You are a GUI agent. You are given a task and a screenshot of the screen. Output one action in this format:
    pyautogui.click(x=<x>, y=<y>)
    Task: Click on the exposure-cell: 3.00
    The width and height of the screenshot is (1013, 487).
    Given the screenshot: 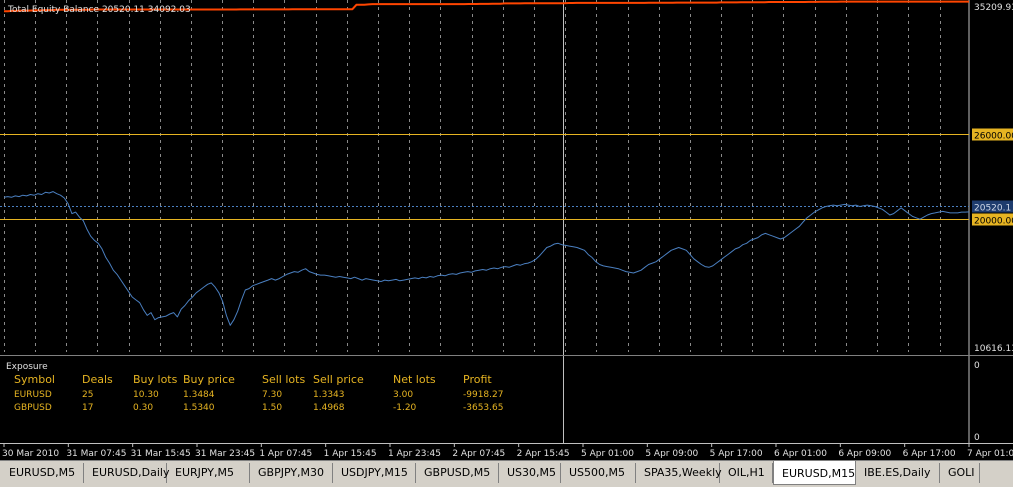 What is the action you would take?
    pyautogui.click(x=403, y=395)
    